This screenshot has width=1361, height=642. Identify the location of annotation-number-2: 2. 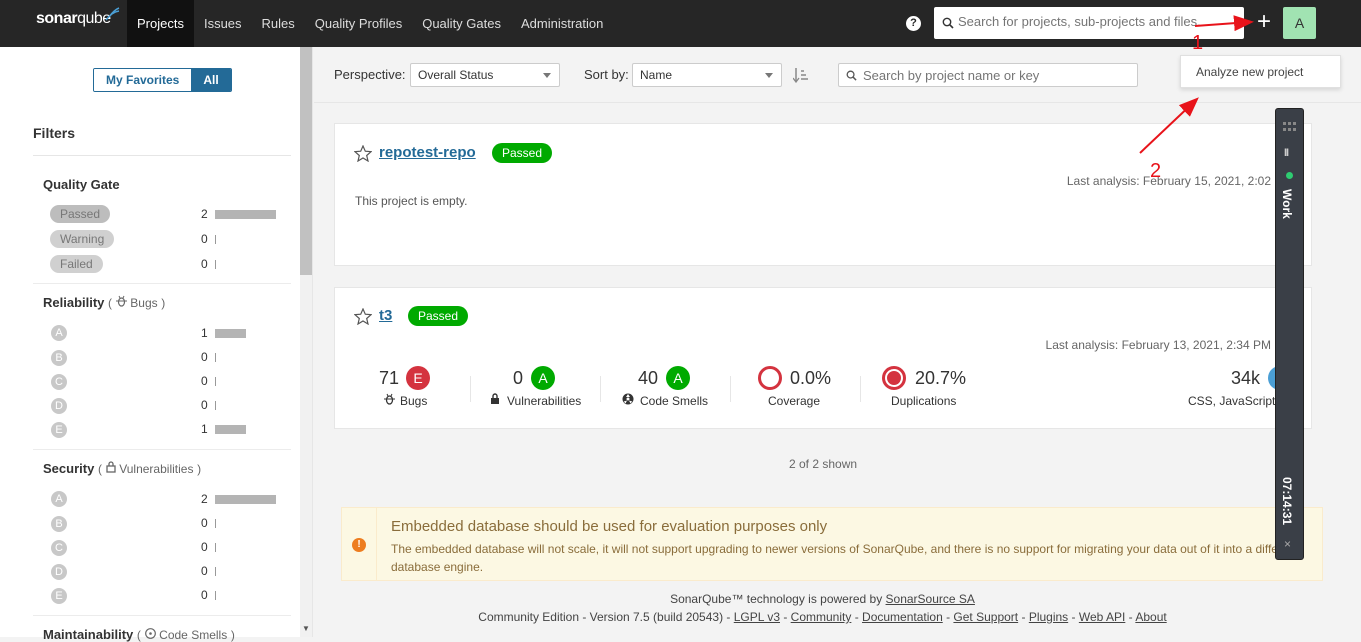
(1156, 171).